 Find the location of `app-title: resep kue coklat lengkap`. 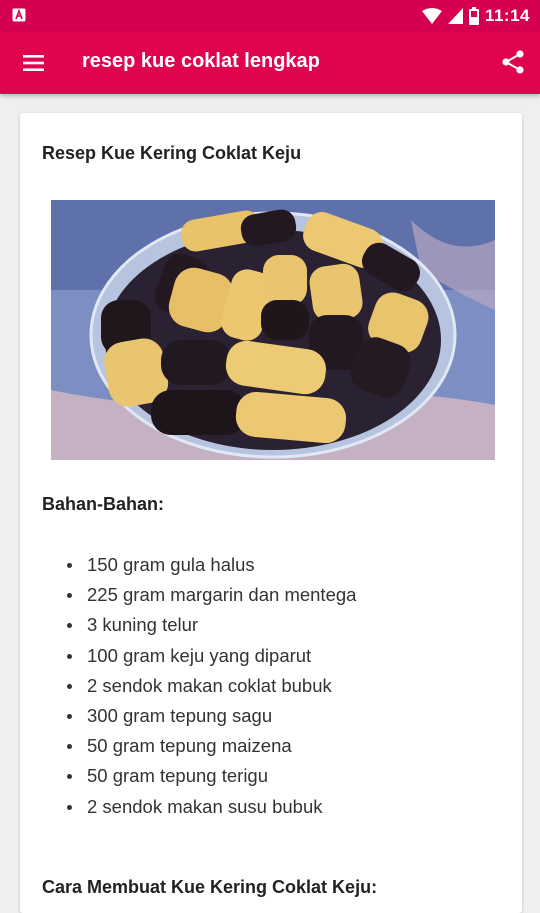

app-title: resep kue coklat lengkap is located at coordinates (201, 61).